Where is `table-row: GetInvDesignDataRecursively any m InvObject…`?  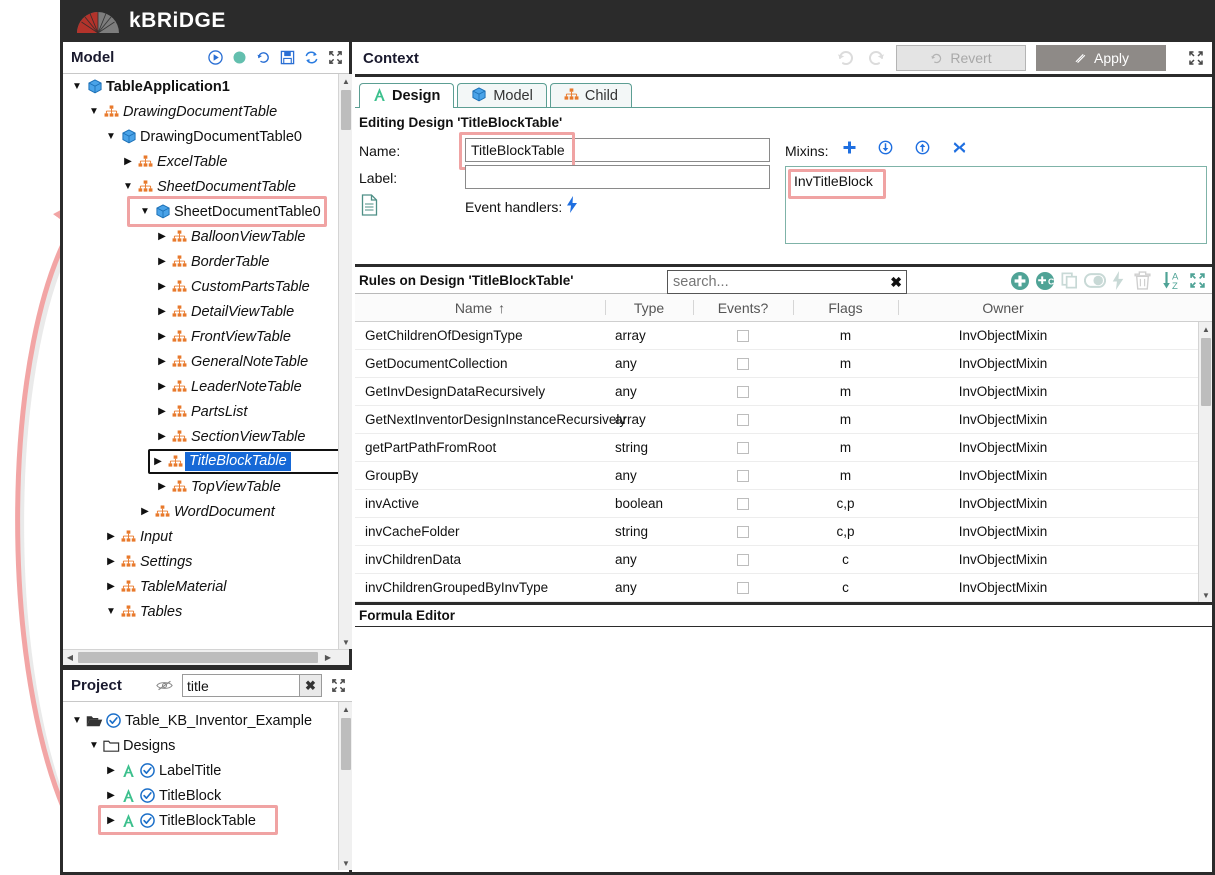 table-row: GetInvDesignDataRecursively any m InvObject… is located at coordinates (776, 392).